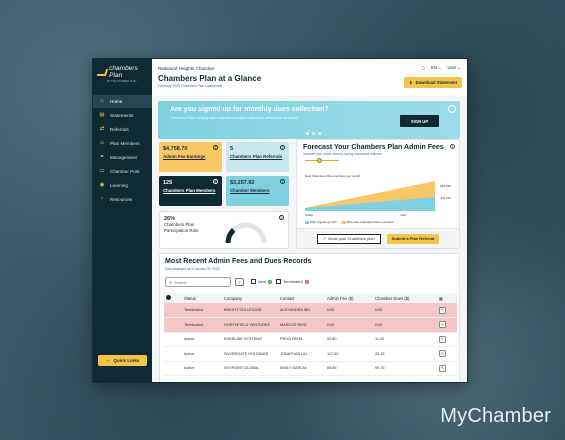 This screenshot has height=440, width=565. Describe the element at coordinates (447, 298) in the screenshot. I see `col-actions: ▦` at that location.